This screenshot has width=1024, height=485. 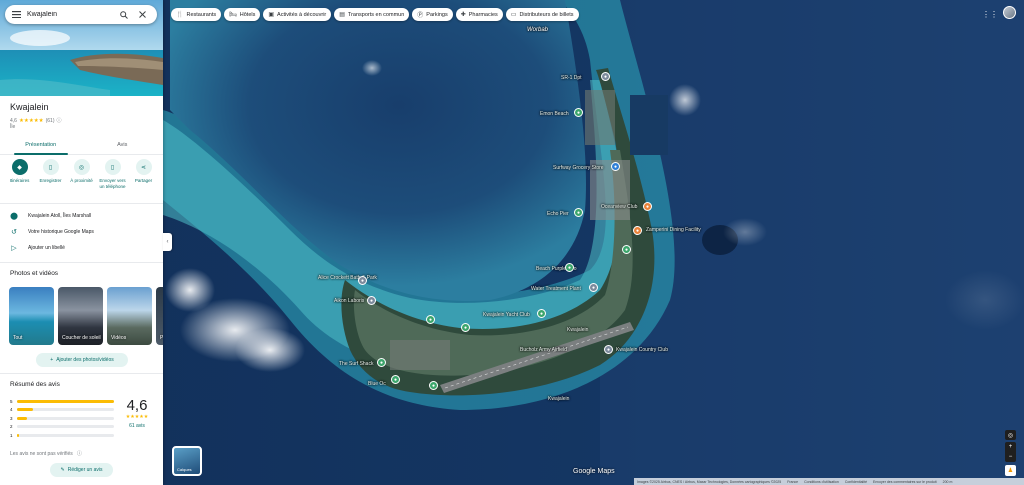 What do you see at coordinates (16, 14) in the screenshot?
I see `menu-icon` at bounding box center [16, 14].